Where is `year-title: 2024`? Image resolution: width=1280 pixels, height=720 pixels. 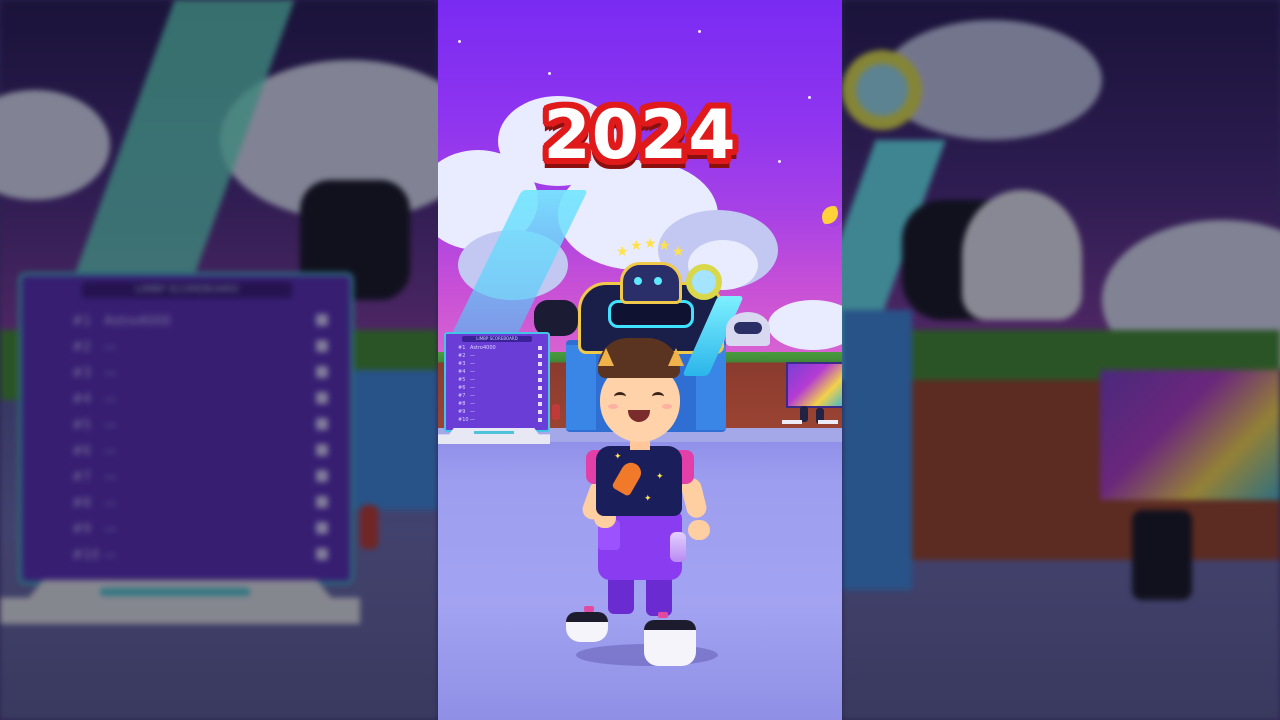
year-title: 2024 is located at coordinates (640, 135).